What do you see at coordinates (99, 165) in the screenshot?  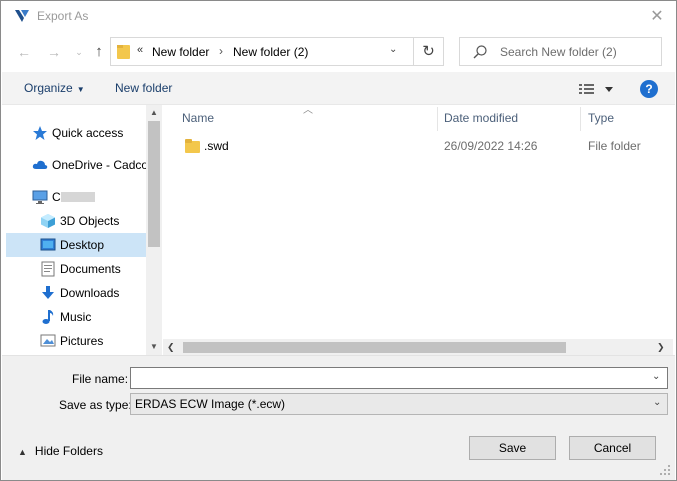 I see `nav-label: OneDrive - Cadco` at bounding box center [99, 165].